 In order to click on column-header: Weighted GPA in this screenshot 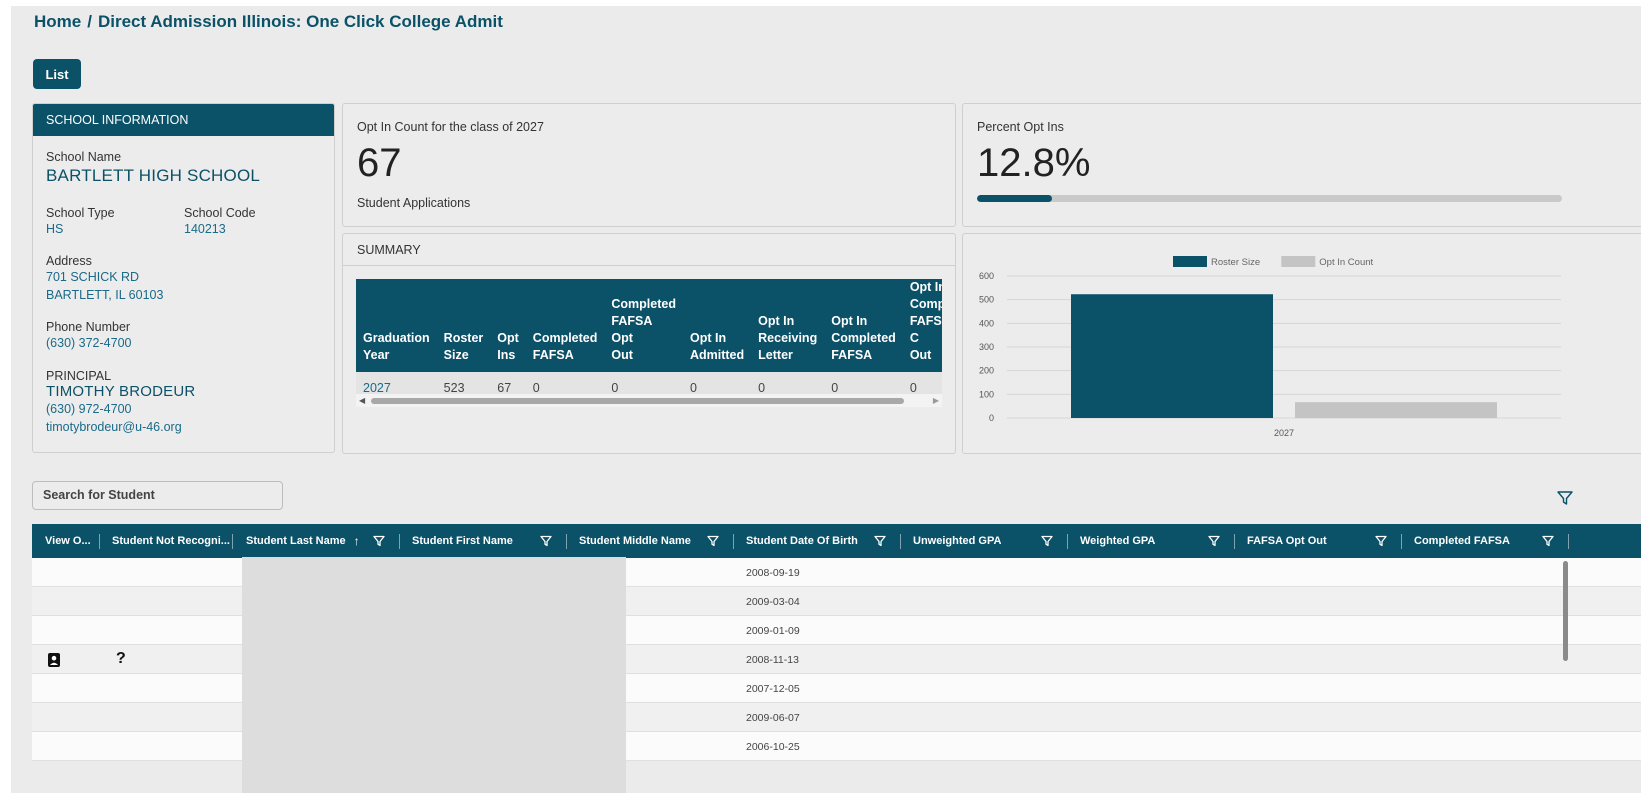, I will do `click(1117, 541)`.